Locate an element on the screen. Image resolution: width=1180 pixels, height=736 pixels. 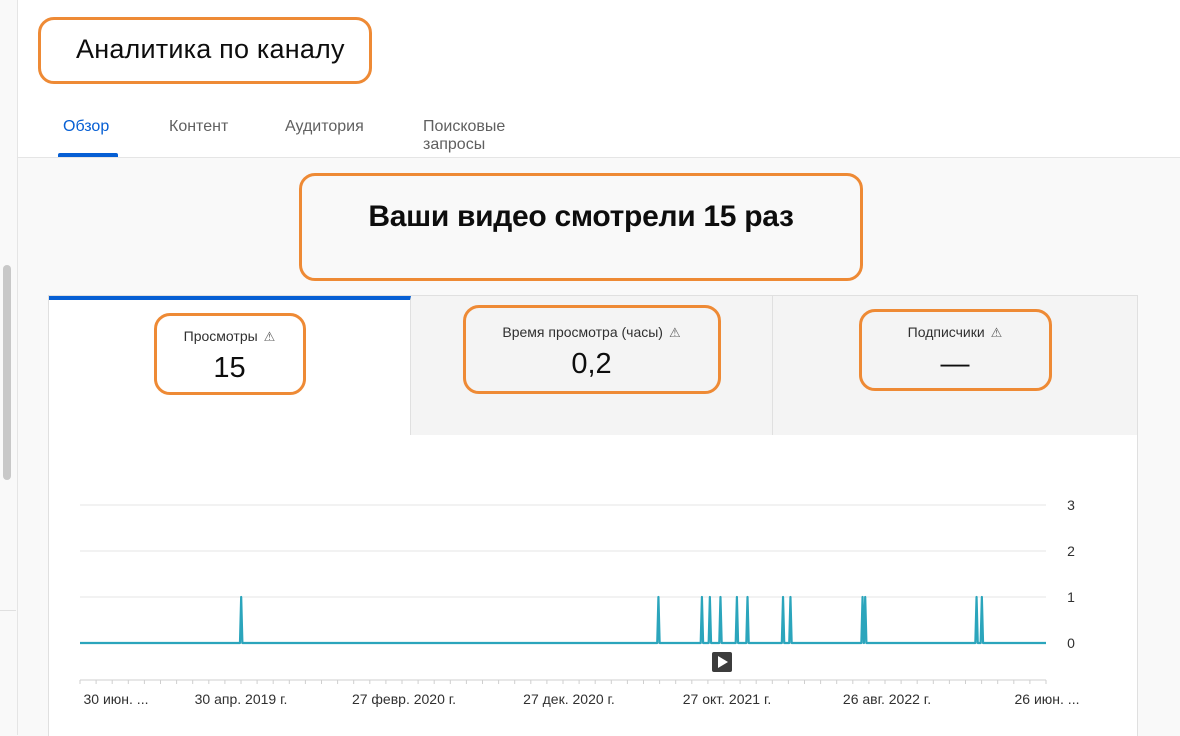
x-tick-label: 26 авг. 2022 г. is located at coordinates (887, 699).